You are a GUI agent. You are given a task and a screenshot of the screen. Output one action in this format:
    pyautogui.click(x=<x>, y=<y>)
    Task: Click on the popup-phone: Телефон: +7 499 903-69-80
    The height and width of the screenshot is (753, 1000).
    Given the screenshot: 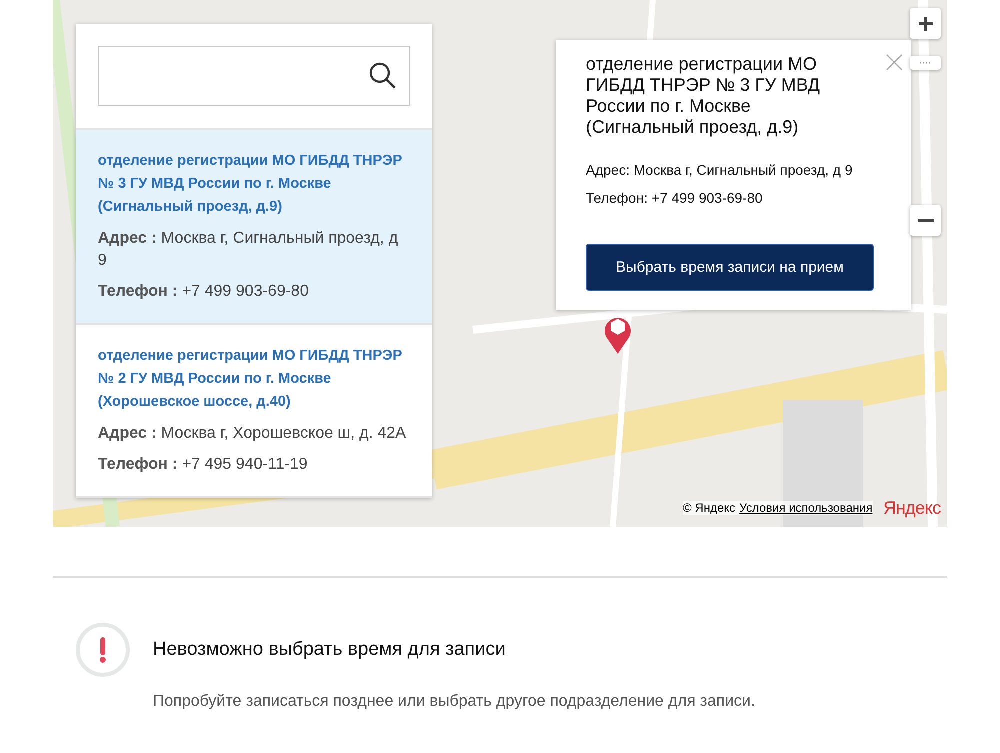 What is the action you would take?
    pyautogui.click(x=675, y=198)
    